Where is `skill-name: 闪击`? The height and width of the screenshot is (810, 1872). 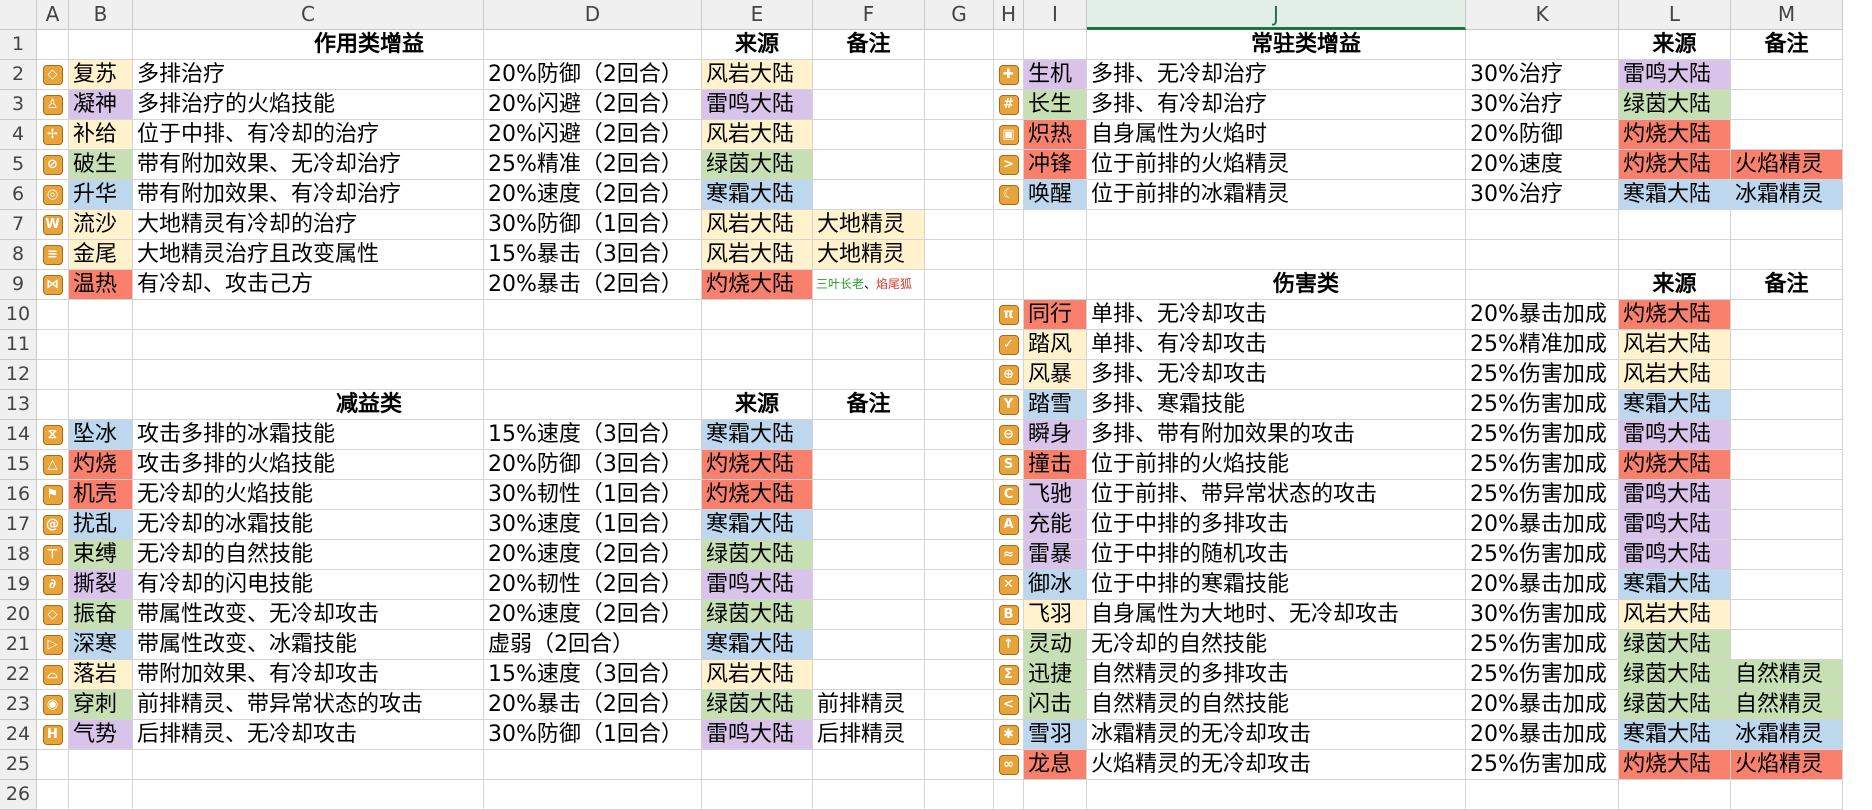
skill-name: 闪击 is located at coordinates (1055, 705).